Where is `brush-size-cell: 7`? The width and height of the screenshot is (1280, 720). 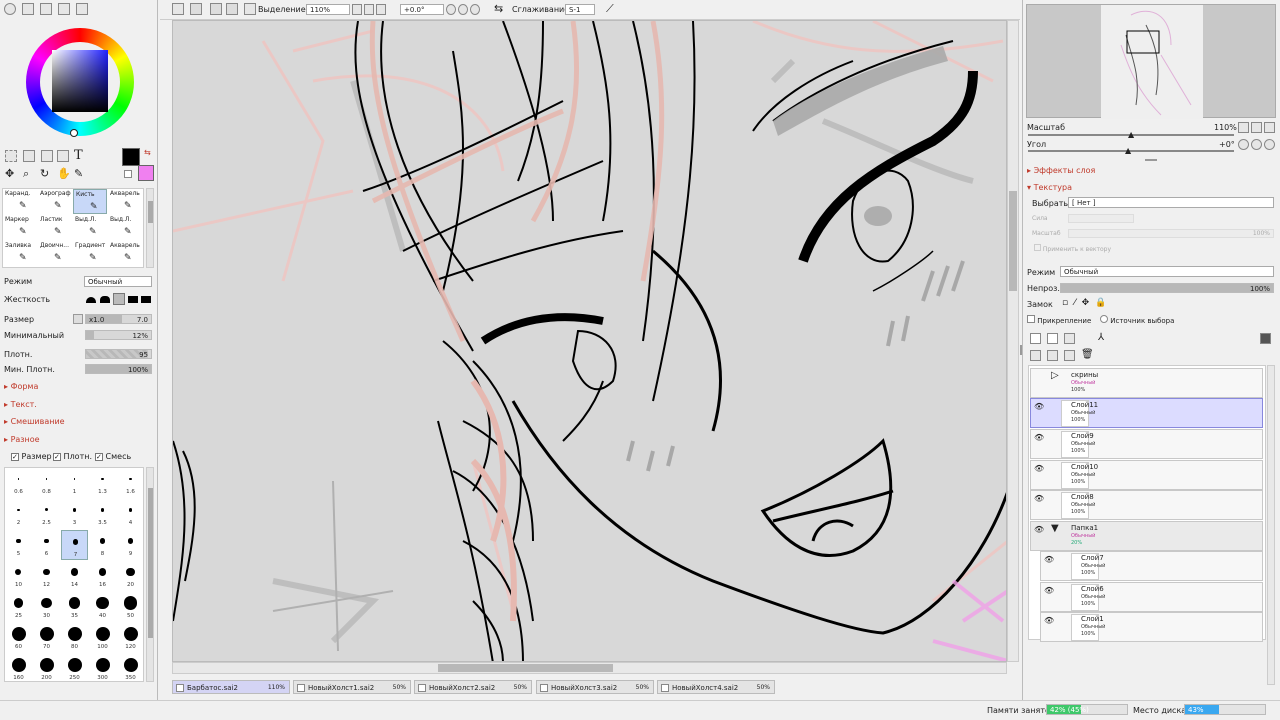 brush-size-cell: 7 is located at coordinates (74, 545).